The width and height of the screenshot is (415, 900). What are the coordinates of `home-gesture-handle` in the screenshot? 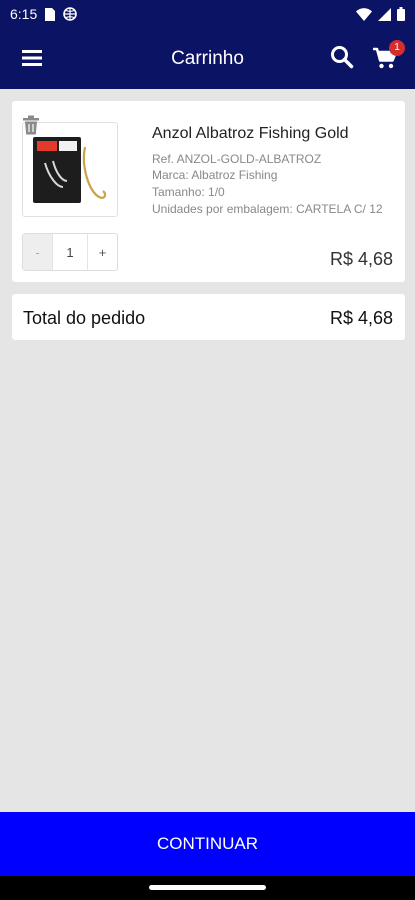 It's located at (207, 887).